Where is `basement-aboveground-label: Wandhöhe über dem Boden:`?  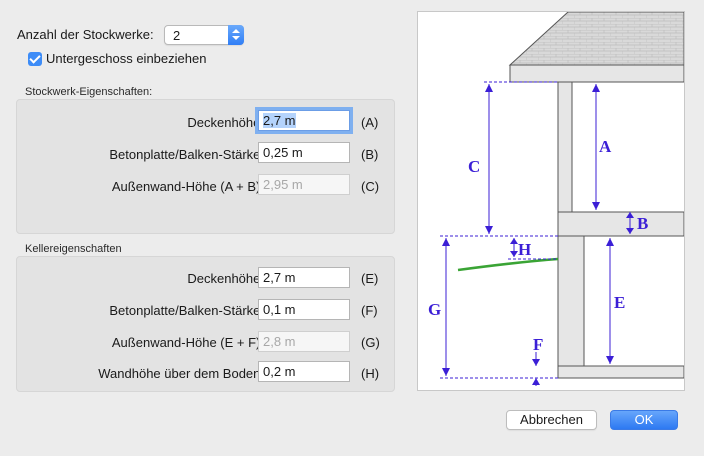
basement-aboveground-label: Wandhöhe über dem Boden: is located at coordinates (181, 373).